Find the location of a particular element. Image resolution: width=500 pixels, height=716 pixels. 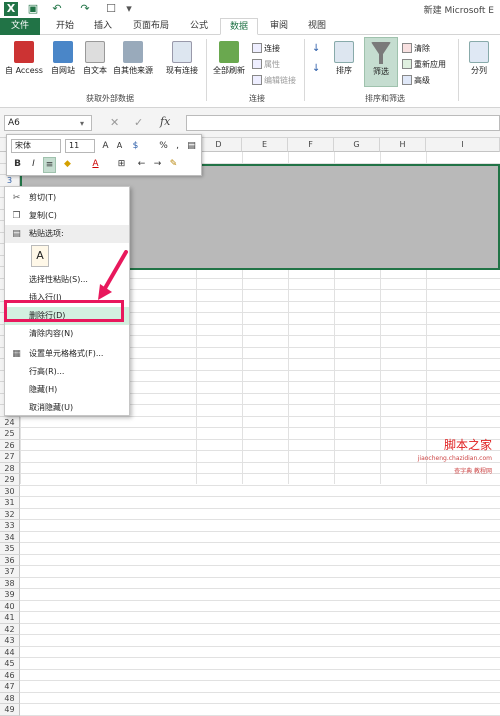

text-to-columns-button: 分列 is located at coordinates (479, 58).